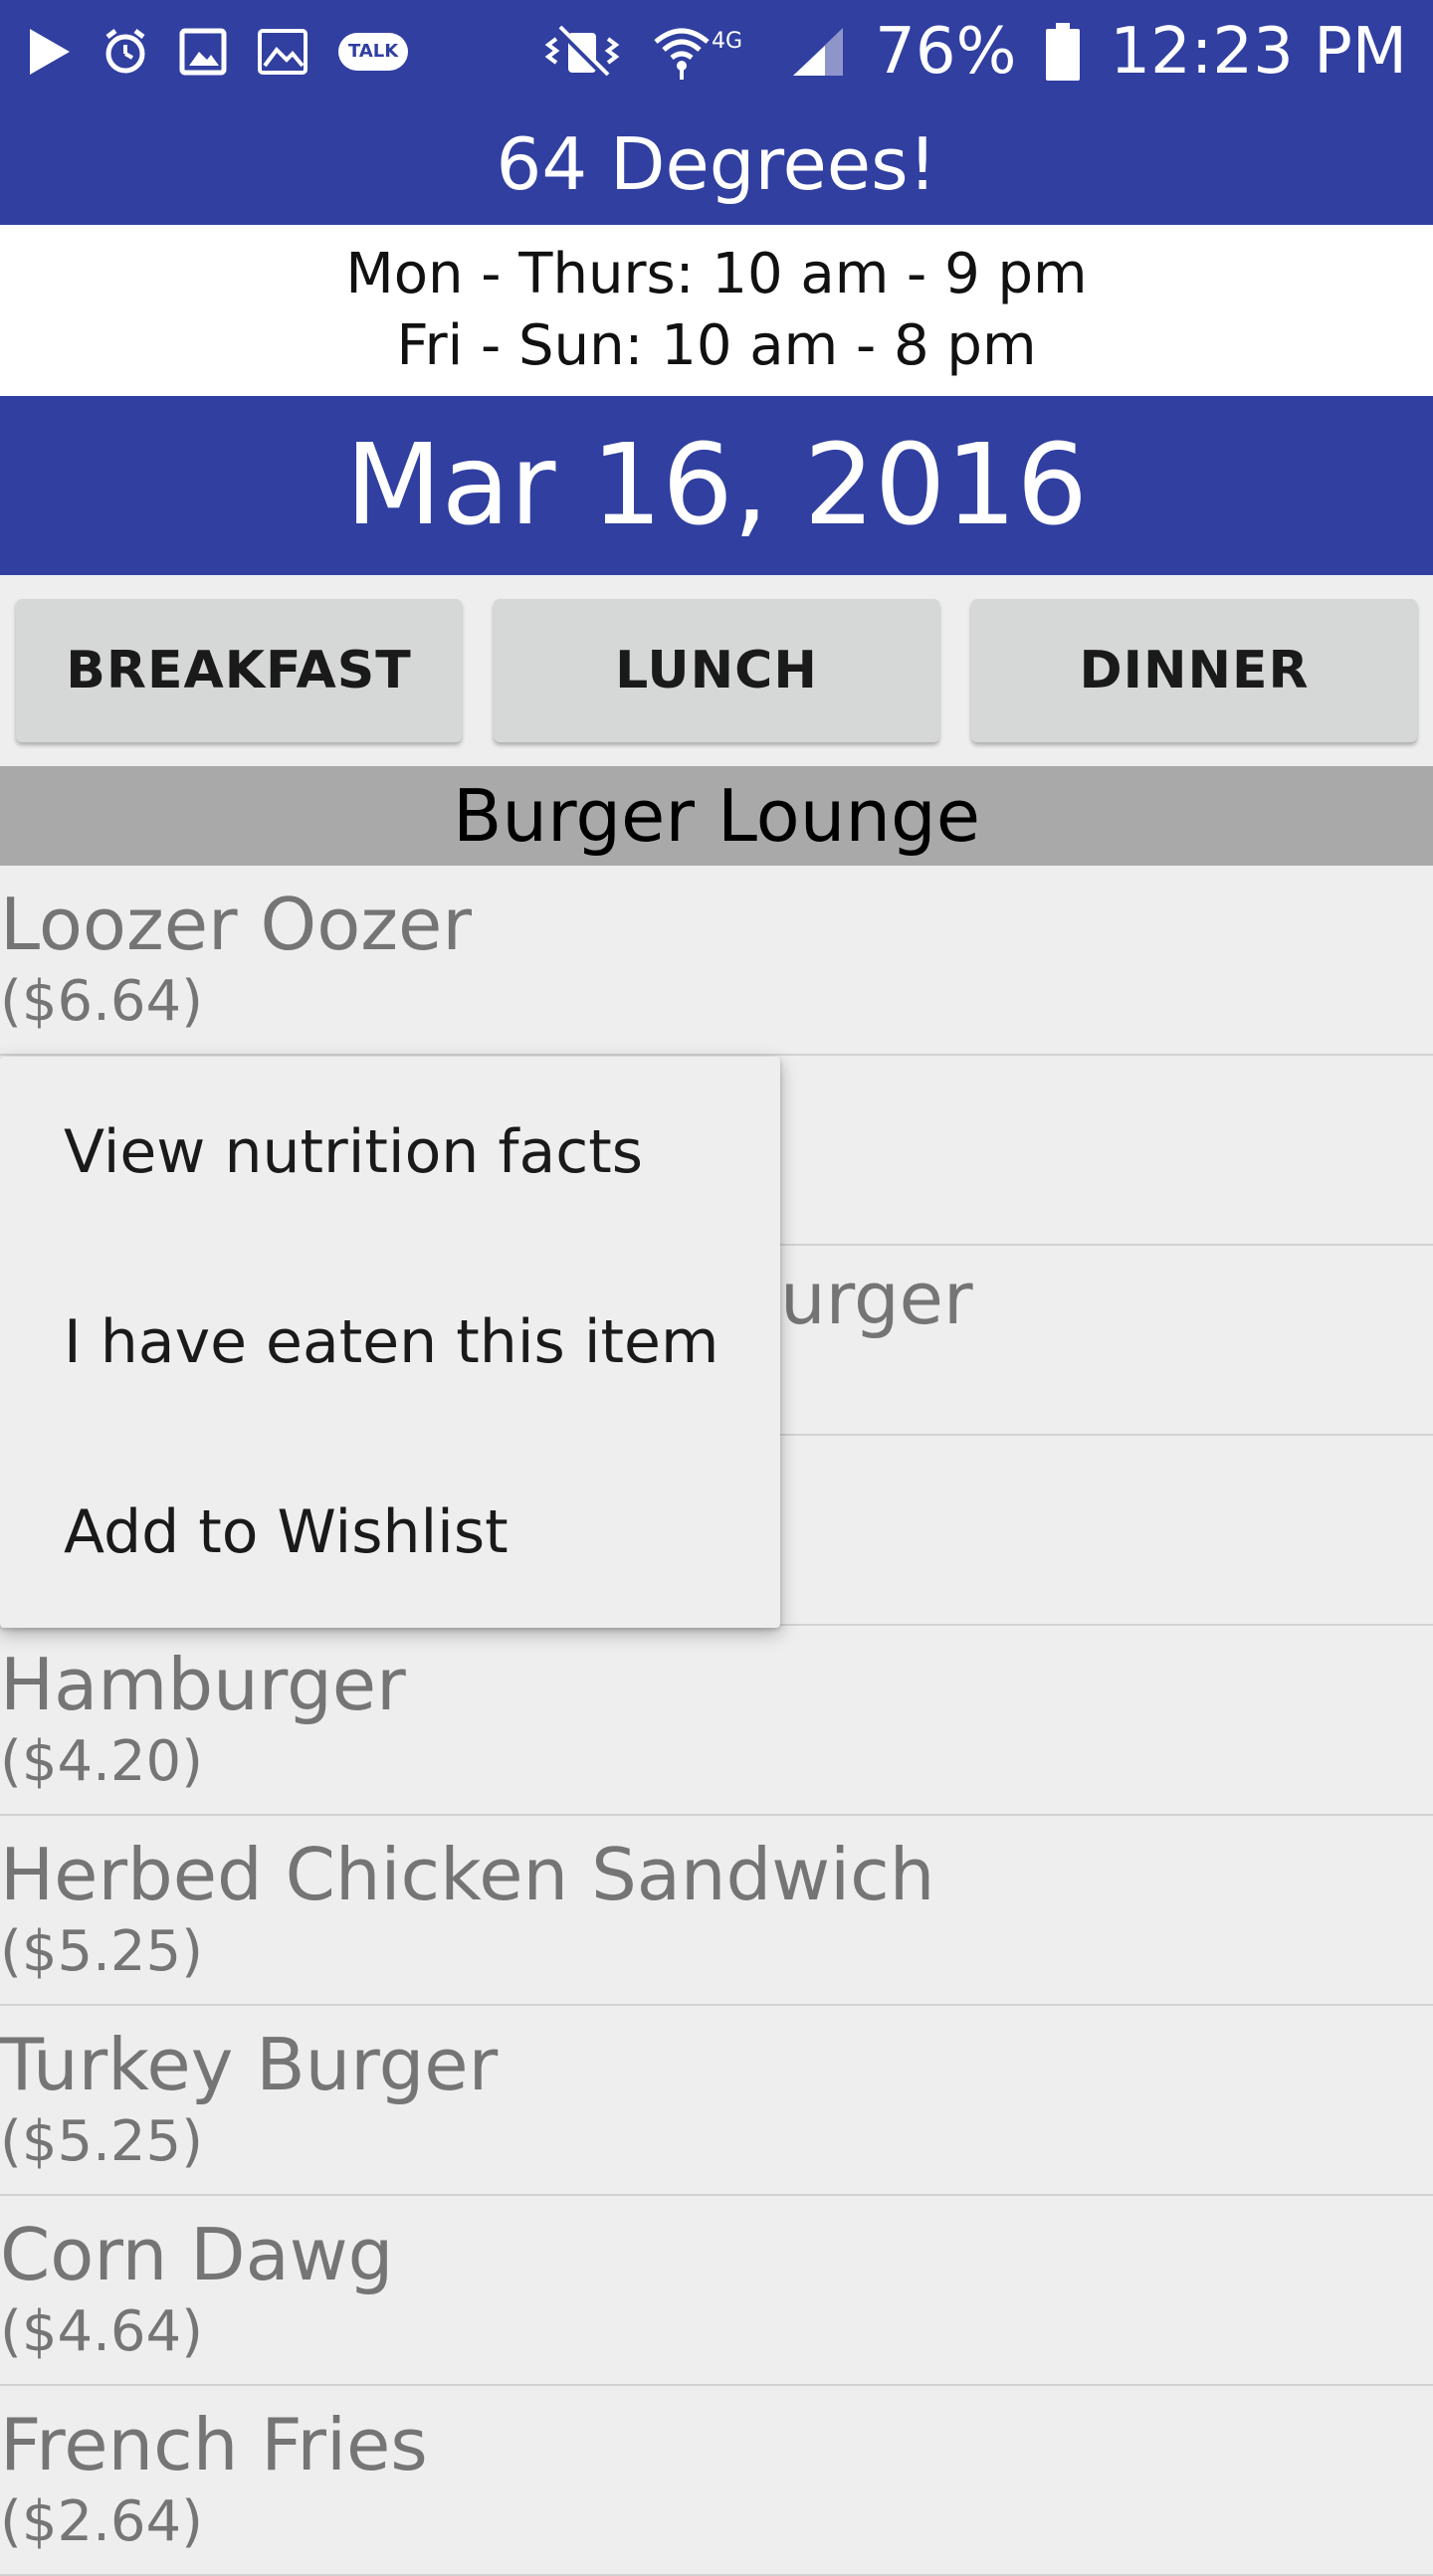 The height and width of the screenshot is (2576, 1433). Describe the element at coordinates (102, 2331) in the screenshot. I see `item-price: ($4.64)` at that location.